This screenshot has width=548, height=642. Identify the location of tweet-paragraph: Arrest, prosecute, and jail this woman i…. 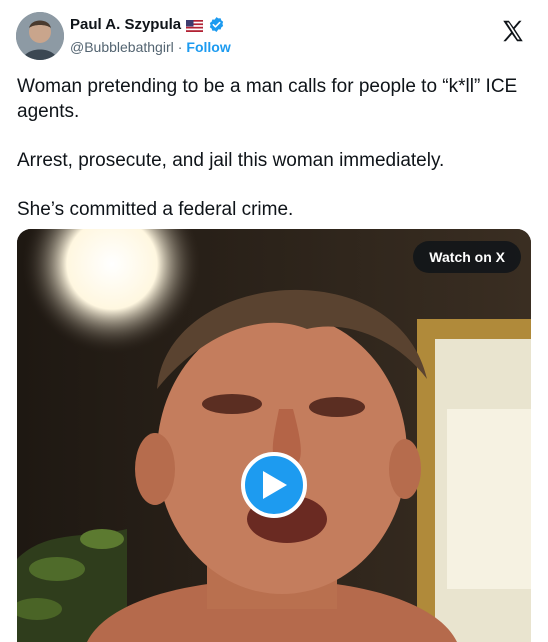
(231, 160).